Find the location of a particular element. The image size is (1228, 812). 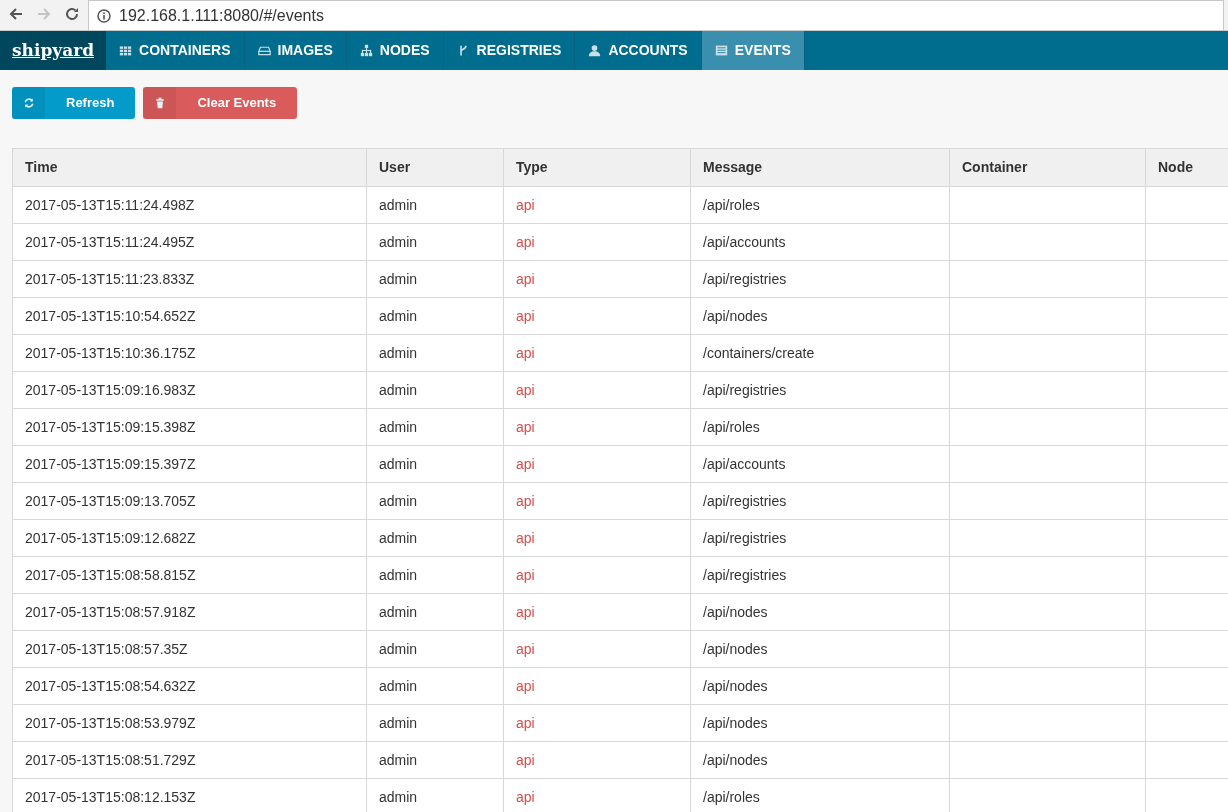

user-icon is located at coordinates (595, 50).